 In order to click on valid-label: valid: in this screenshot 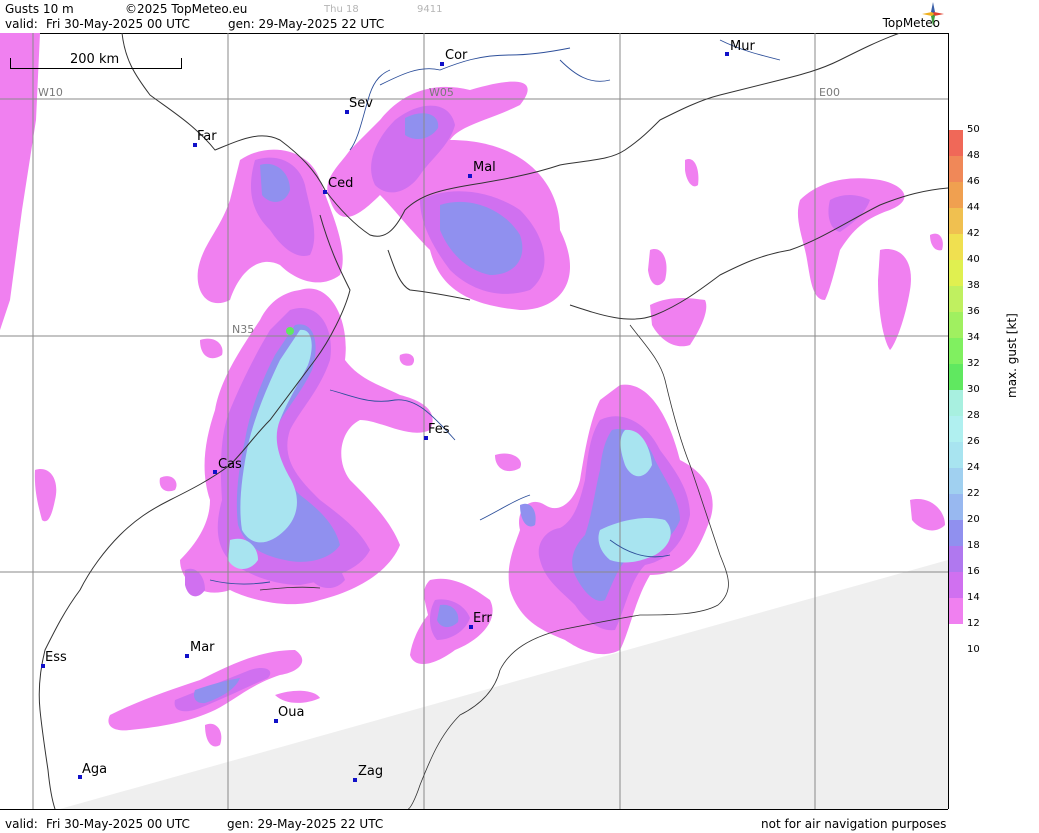, I will do `click(21, 24)`.